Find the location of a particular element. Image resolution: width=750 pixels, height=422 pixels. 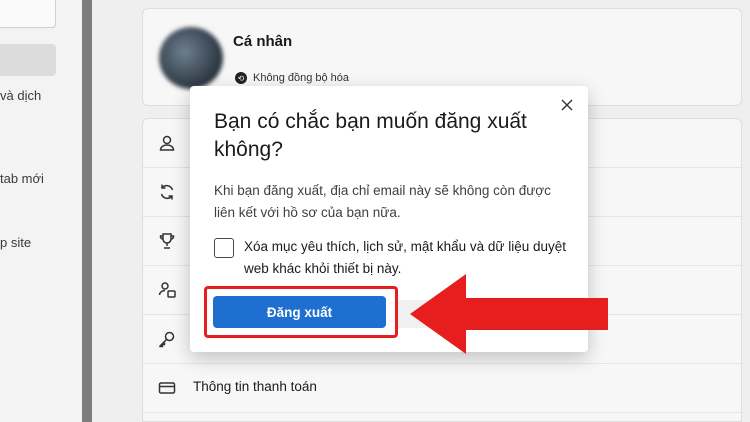

settings-sidebar: và dịch tab mới p site is located at coordinates (41, 211).